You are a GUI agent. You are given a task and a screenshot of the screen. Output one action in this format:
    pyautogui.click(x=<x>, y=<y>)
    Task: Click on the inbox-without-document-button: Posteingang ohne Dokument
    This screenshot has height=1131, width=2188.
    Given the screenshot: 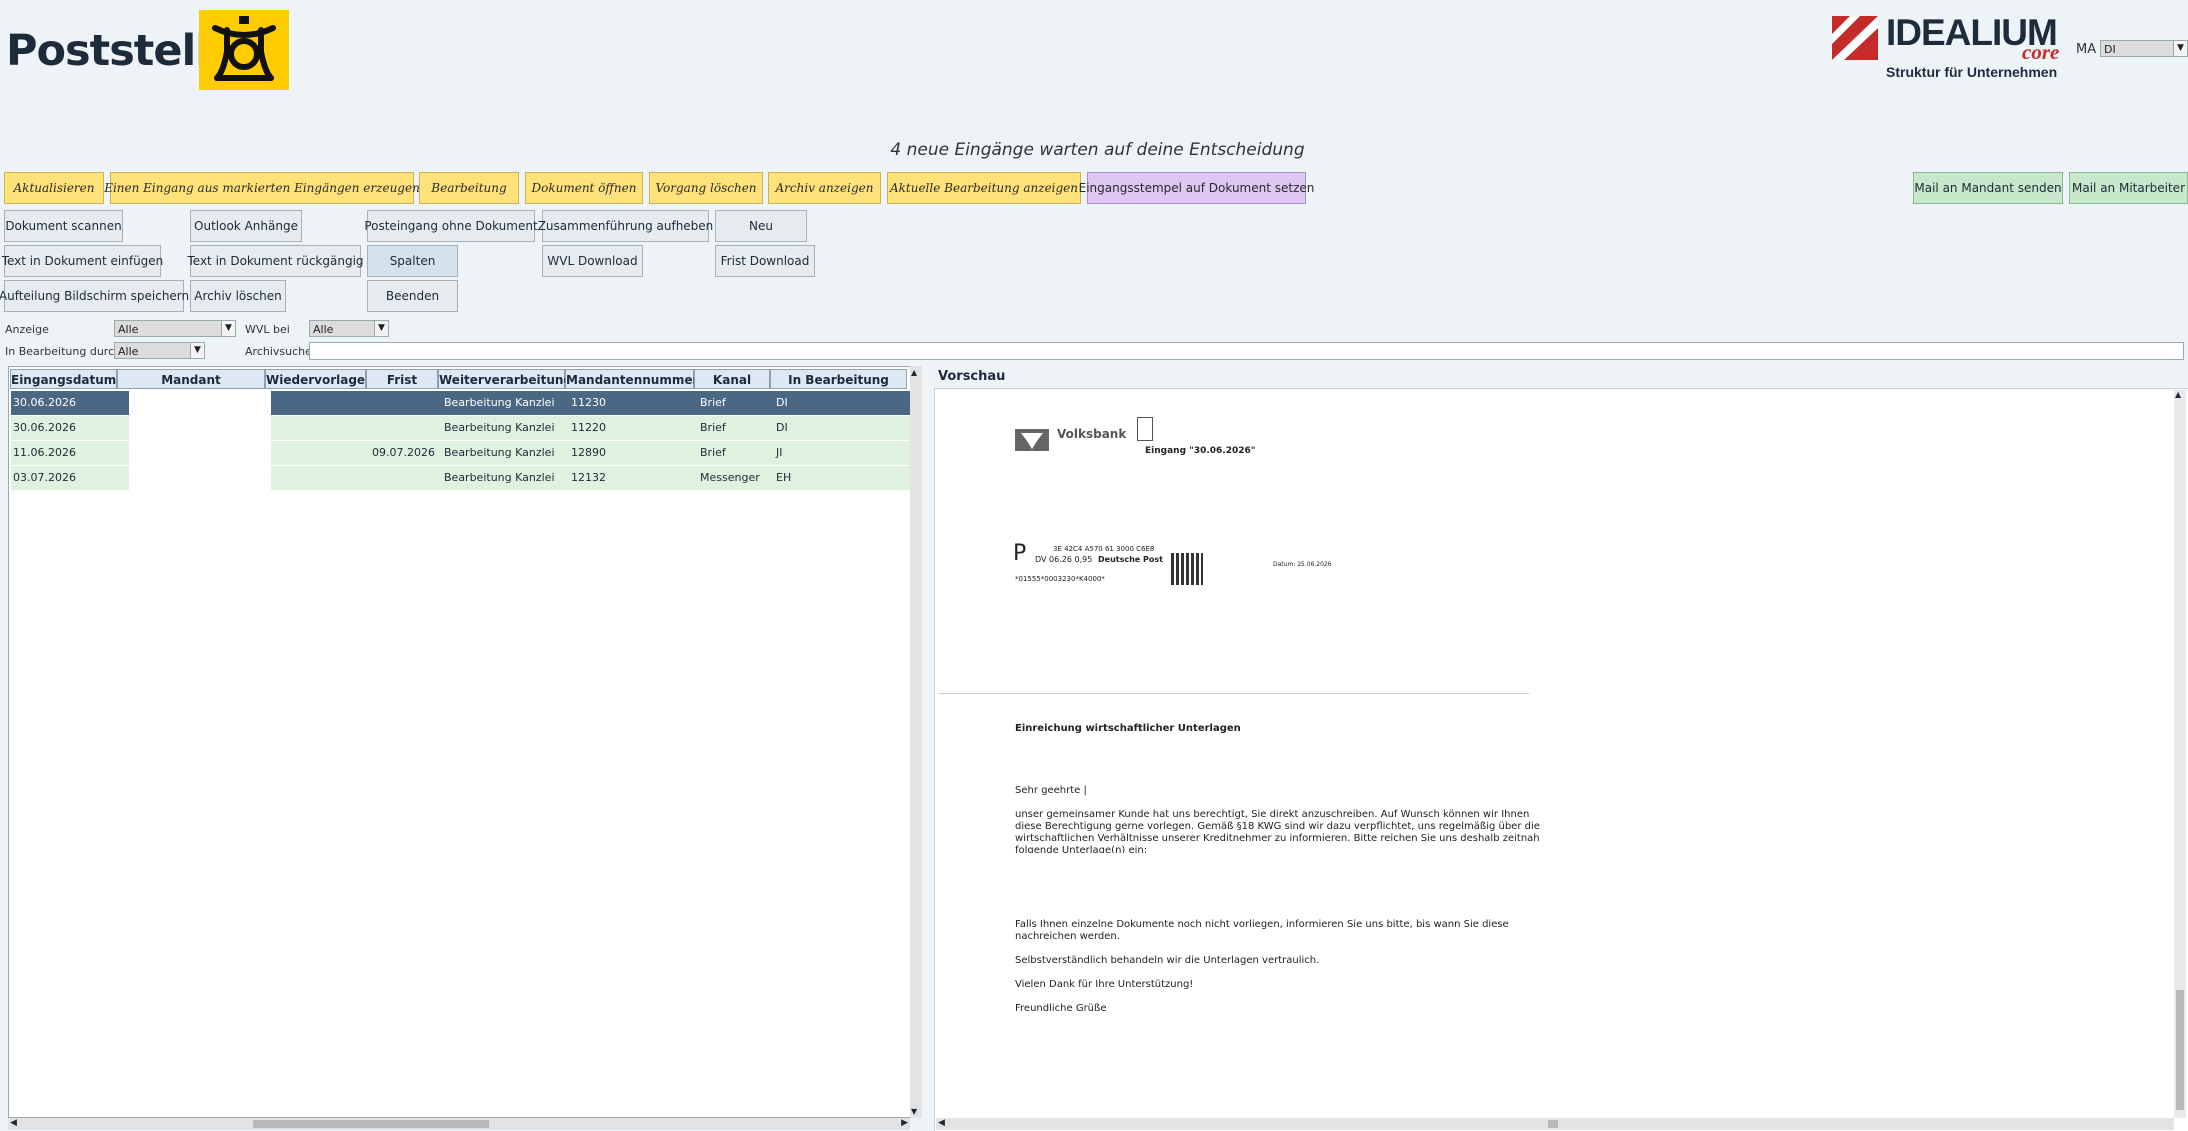 What is the action you would take?
    pyautogui.click(x=451, y=226)
    